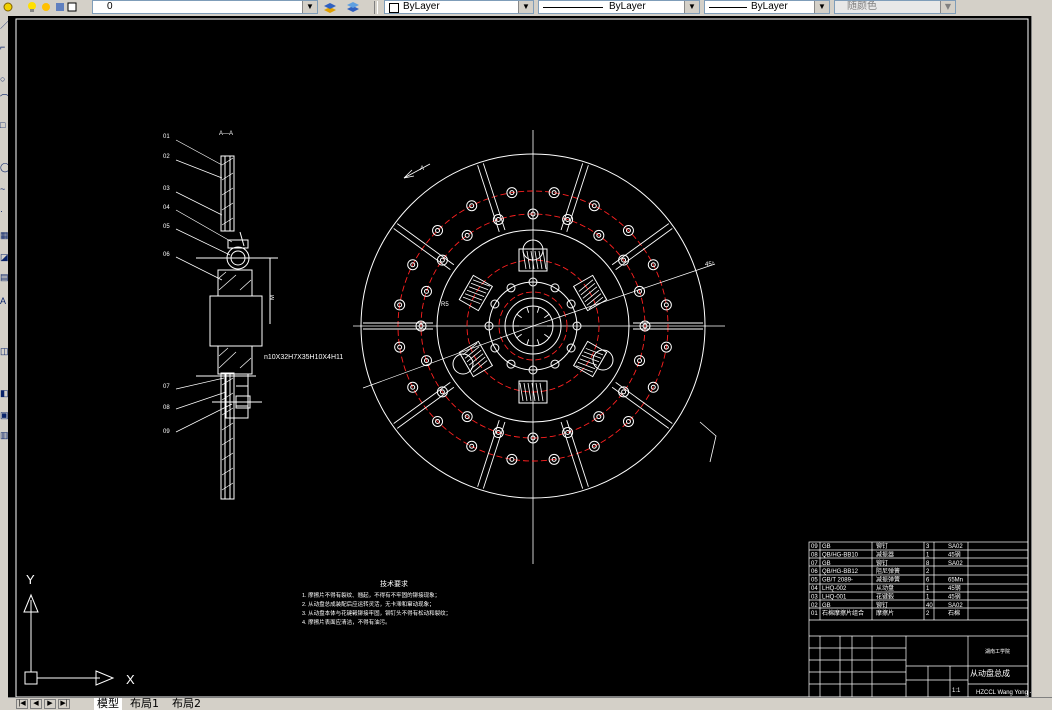 Image resolution: width=1052 pixels, height=710 pixels. Describe the element at coordinates (573, 7) in the screenshot. I see `linetype-sample-icon` at that location.